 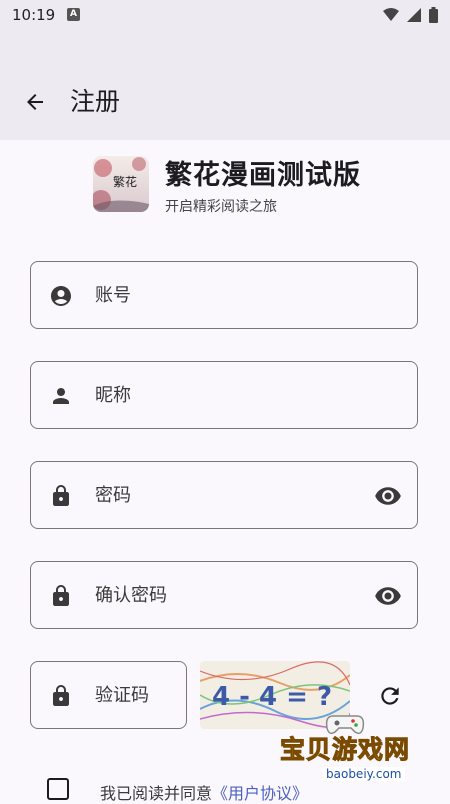 What do you see at coordinates (61, 396) in the screenshot?
I see `person-icon` at bounding box center [61, 396].